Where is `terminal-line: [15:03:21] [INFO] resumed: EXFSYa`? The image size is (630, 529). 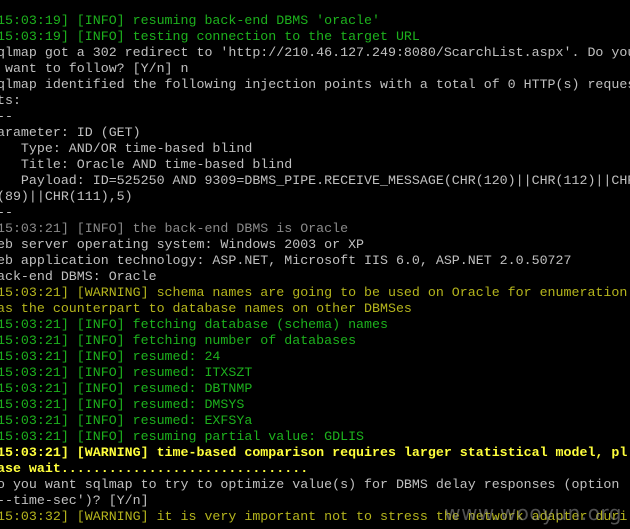 terminal-line: [15:03:21] [INFO] resumed: EXFSYa is located at coordinates (126, 420).